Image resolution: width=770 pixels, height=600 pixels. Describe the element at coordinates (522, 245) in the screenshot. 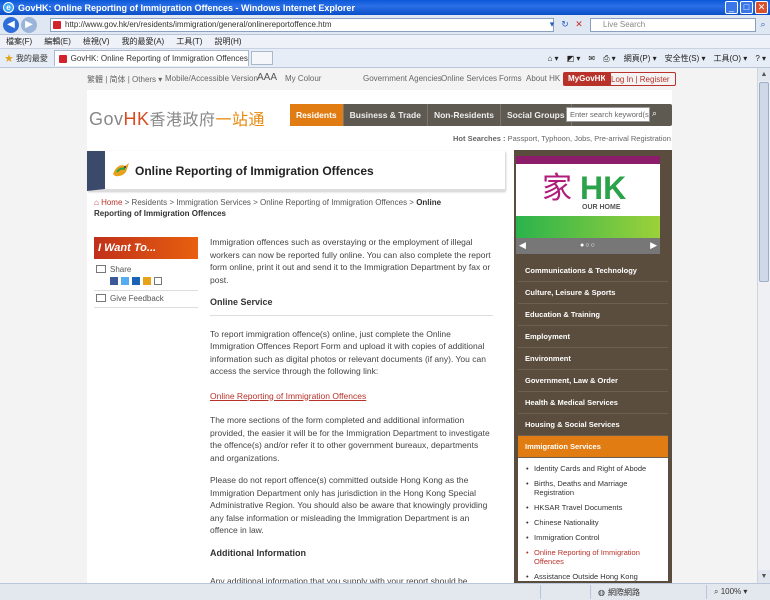

I see `banner-prev-icon: ◀` at that location.